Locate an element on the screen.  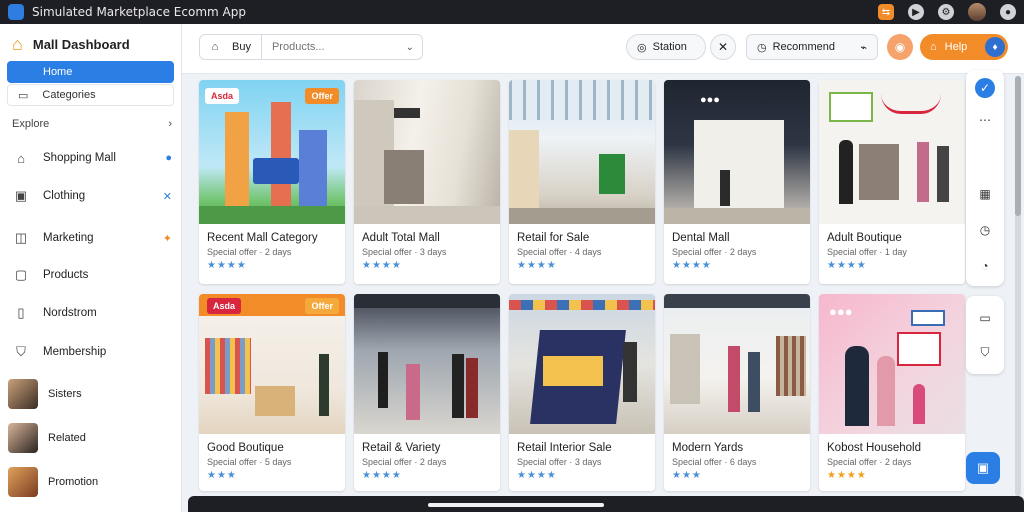
check-icon: ✓ is located at coordinates (985, 88).